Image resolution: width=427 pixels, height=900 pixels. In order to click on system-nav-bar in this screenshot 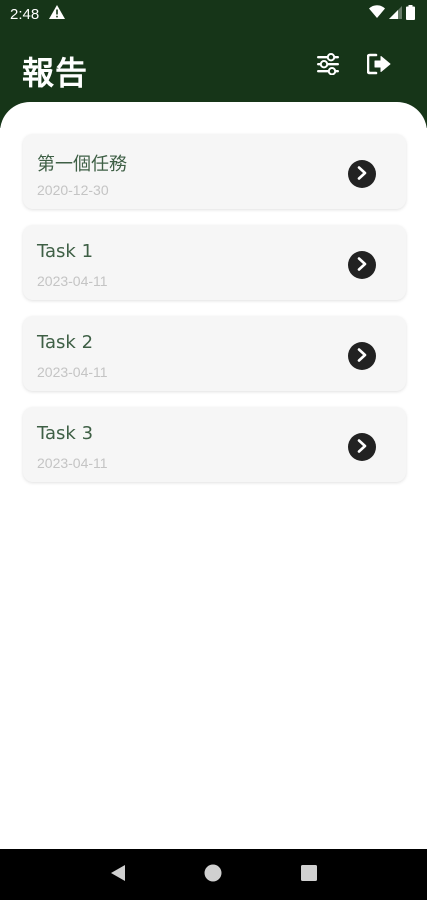, I will do `click(213, 874)`.